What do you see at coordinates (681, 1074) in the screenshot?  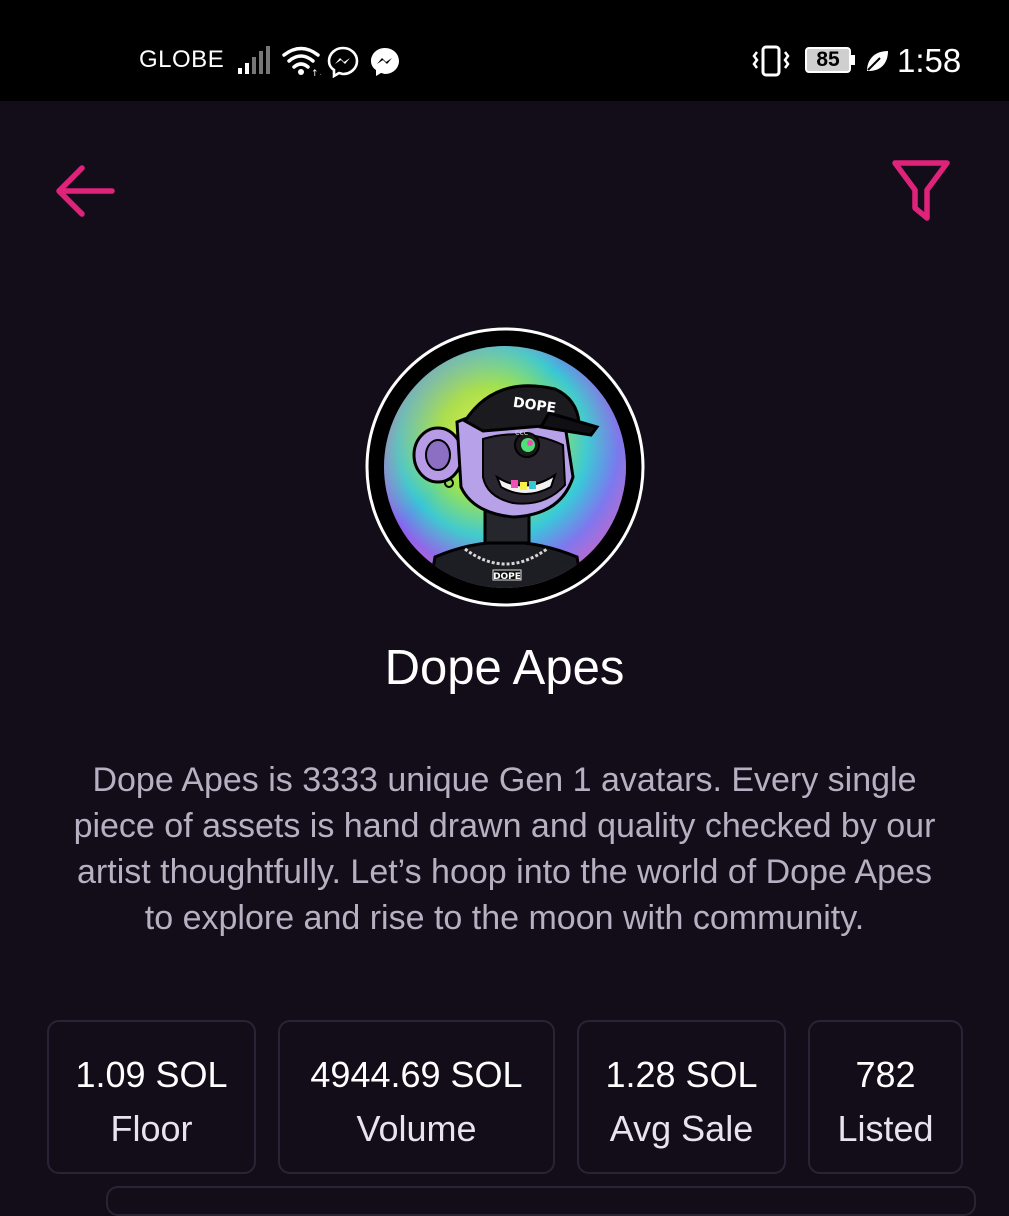 I see `stat-value: 1.28 SOL` at bounding box center [681, 1074].